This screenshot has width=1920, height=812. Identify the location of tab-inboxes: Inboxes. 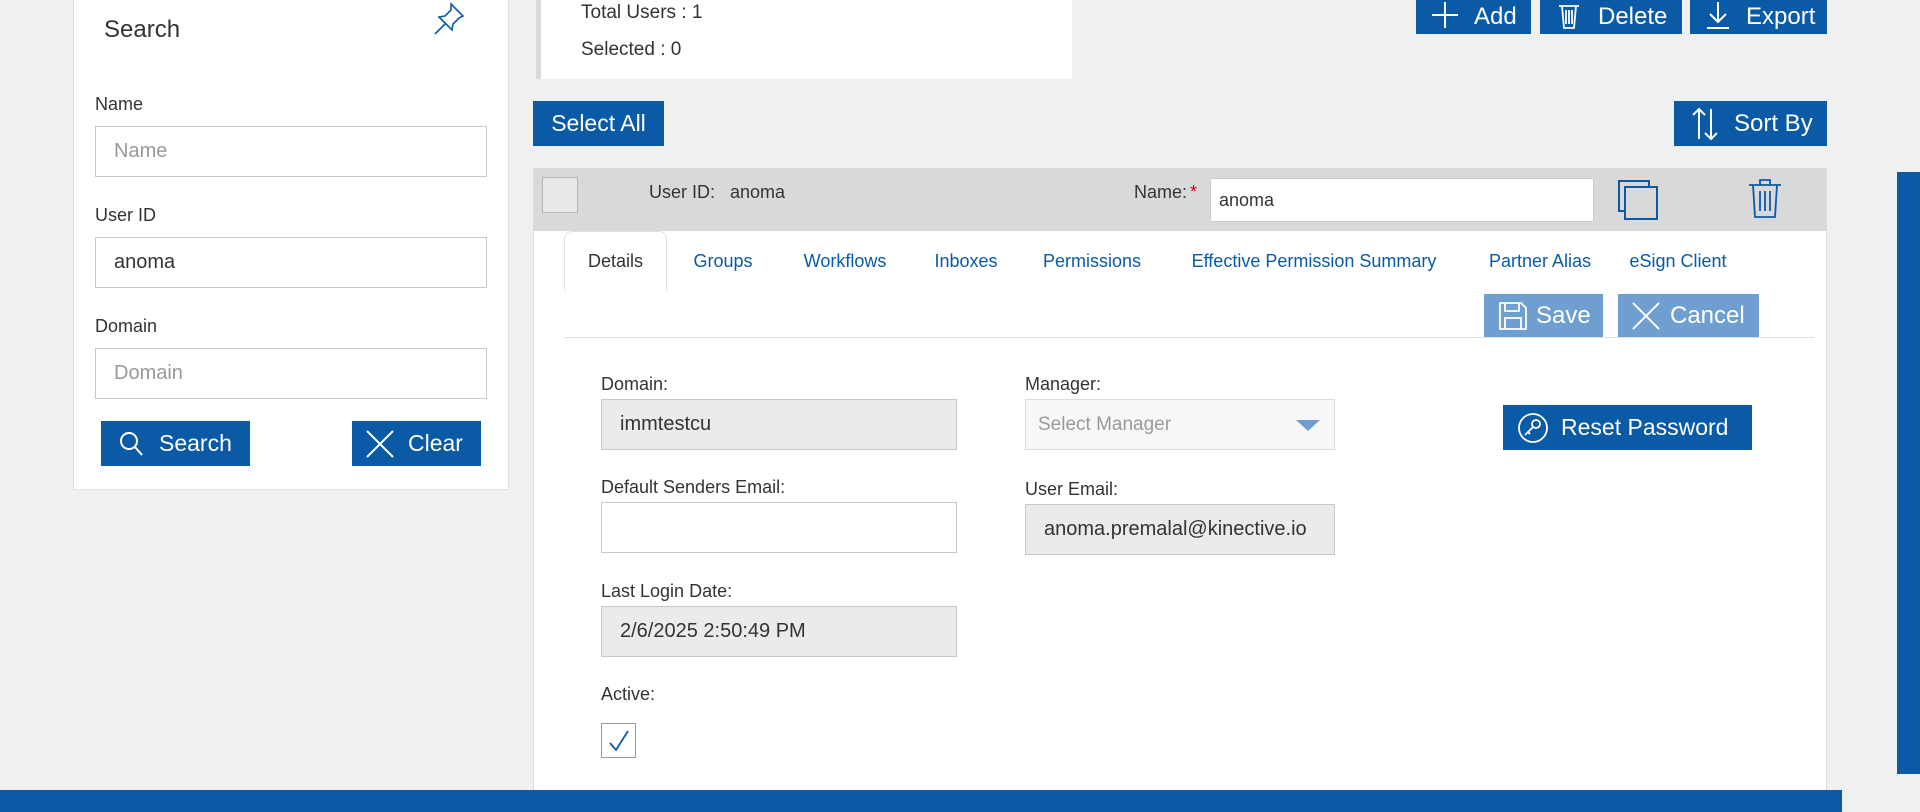
(966, 261).